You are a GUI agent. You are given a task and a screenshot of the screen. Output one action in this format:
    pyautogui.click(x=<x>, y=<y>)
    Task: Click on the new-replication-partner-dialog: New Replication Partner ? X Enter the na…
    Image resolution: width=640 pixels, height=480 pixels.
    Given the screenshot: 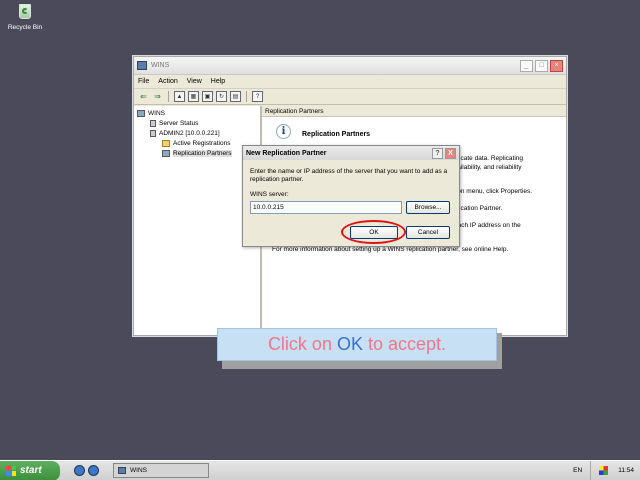 What is the action you would take?
    pyautogui.click(x=351, y=196)
    